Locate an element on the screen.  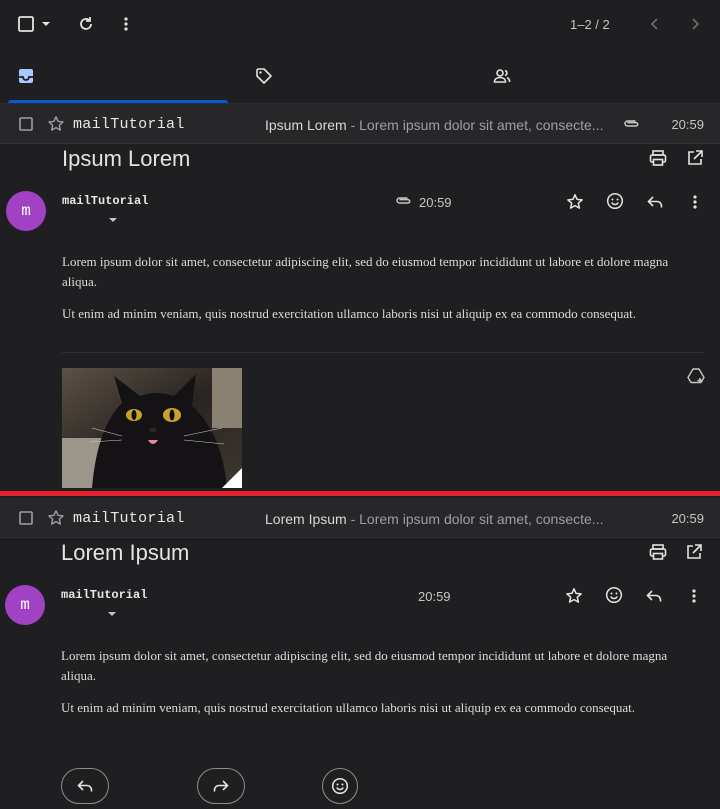
forward-button is located at coordinates (221, 786).